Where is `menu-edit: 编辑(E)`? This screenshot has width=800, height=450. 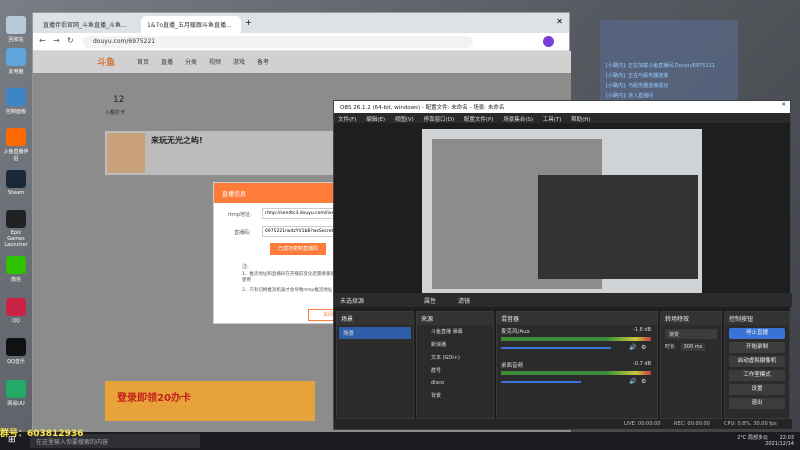 menu-edit: 编辑(E) is located at coordinates (375, 120).